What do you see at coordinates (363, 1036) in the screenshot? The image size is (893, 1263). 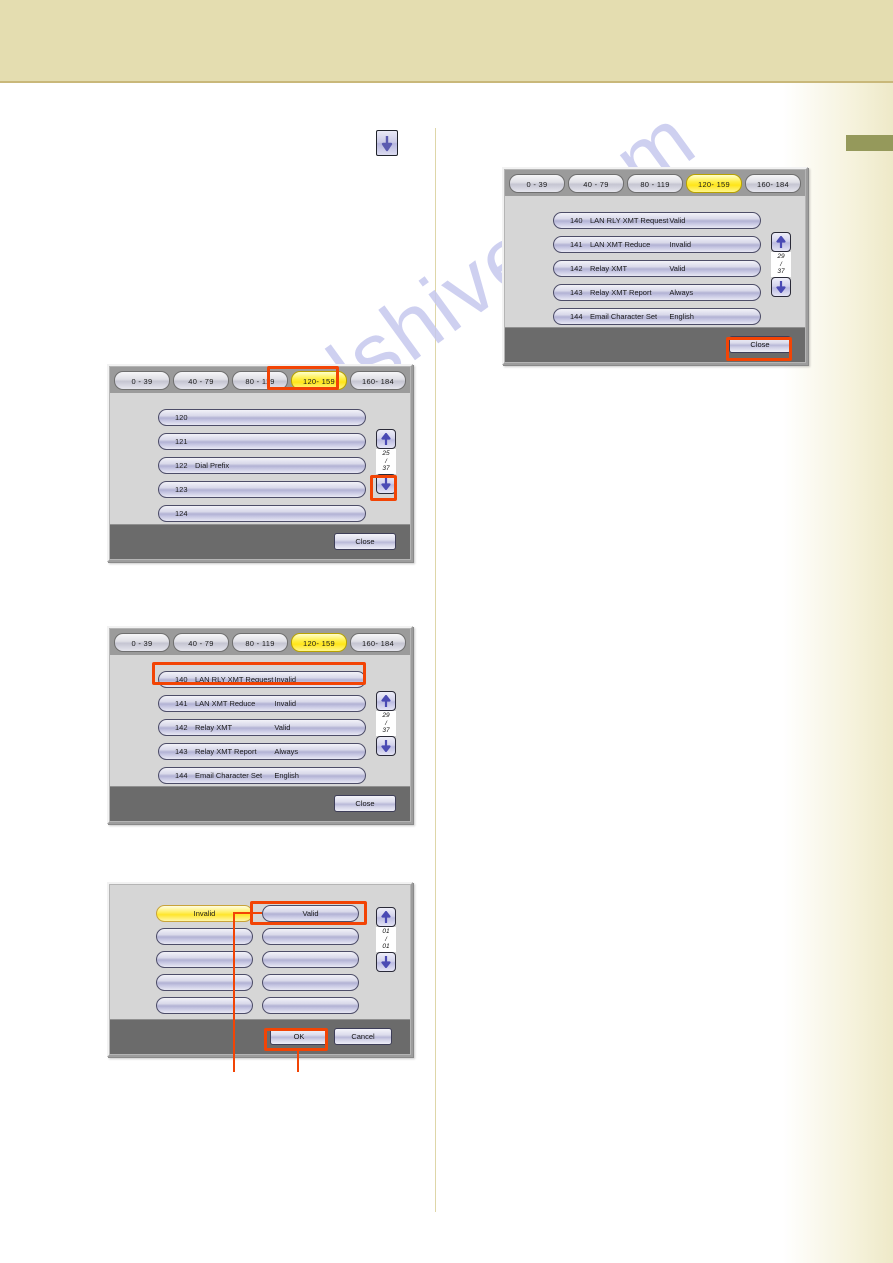 I see `cancel-button: Cancel` at bounding box center [363, 1036].